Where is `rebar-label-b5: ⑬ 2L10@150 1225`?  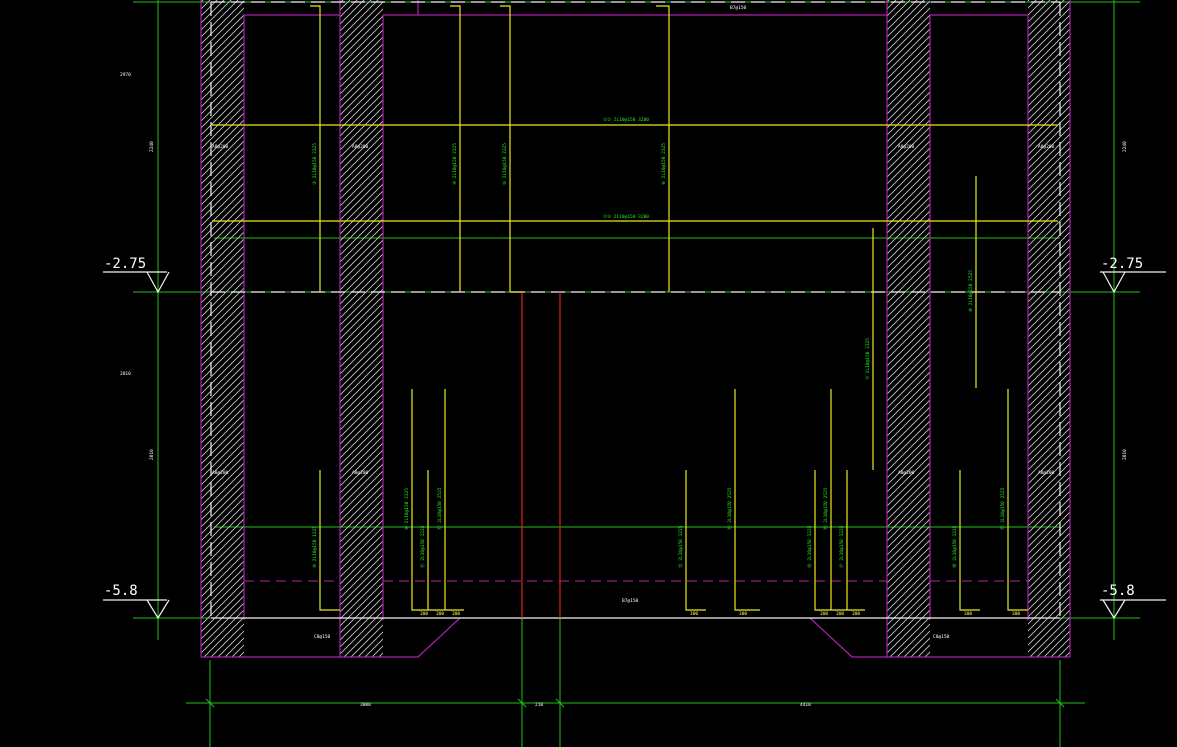 rebar-label-b5: ⑬ 2L10@150 1225 is located at coordinates (680, 546).